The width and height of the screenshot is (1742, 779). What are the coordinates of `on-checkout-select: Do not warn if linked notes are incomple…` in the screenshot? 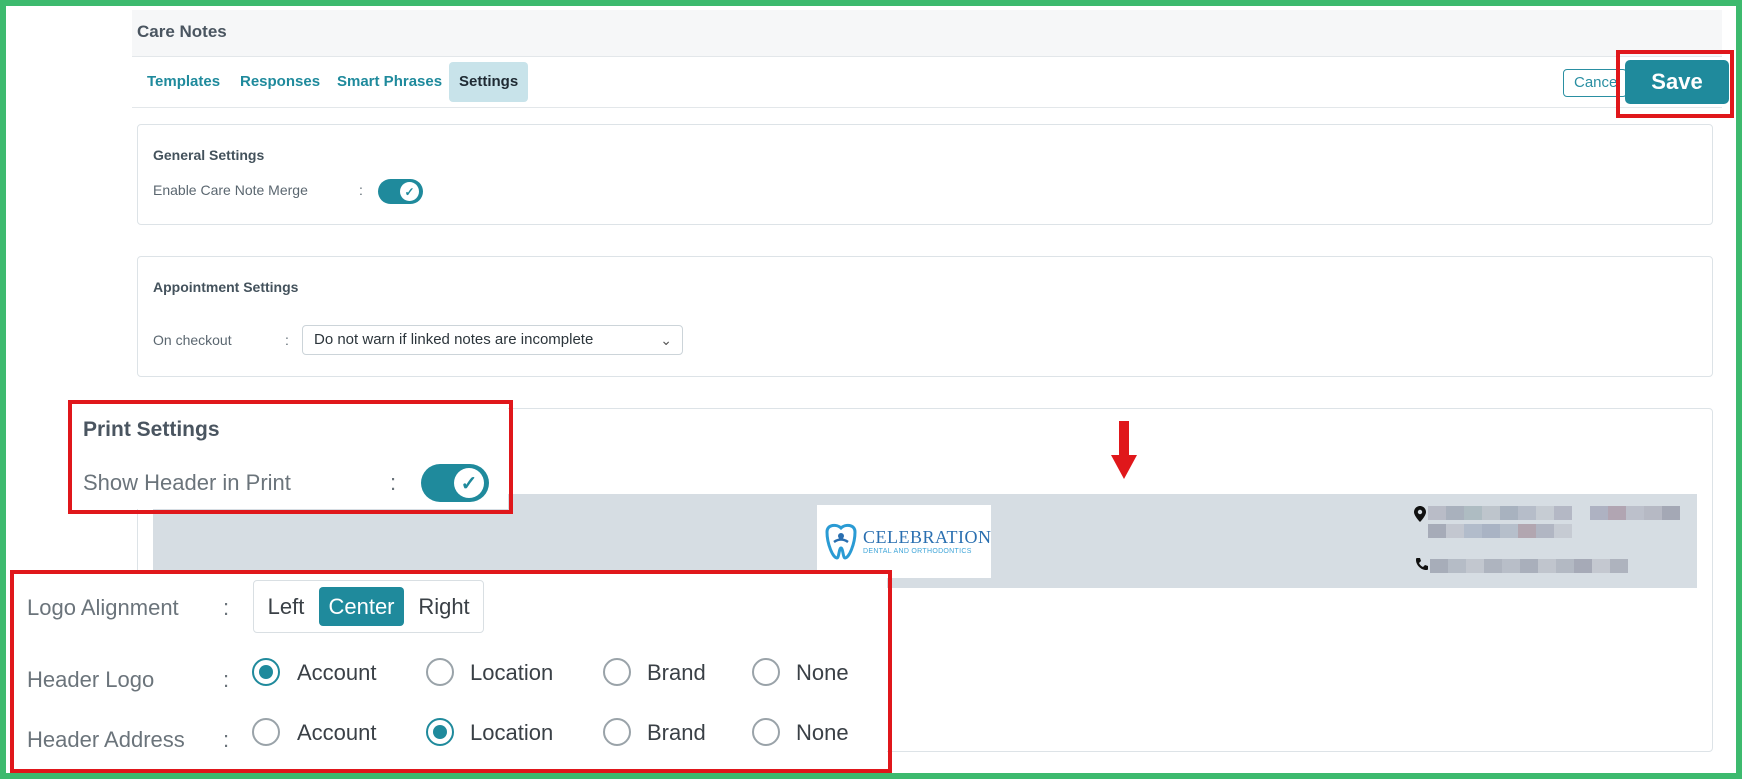 It's located at (492, 340).